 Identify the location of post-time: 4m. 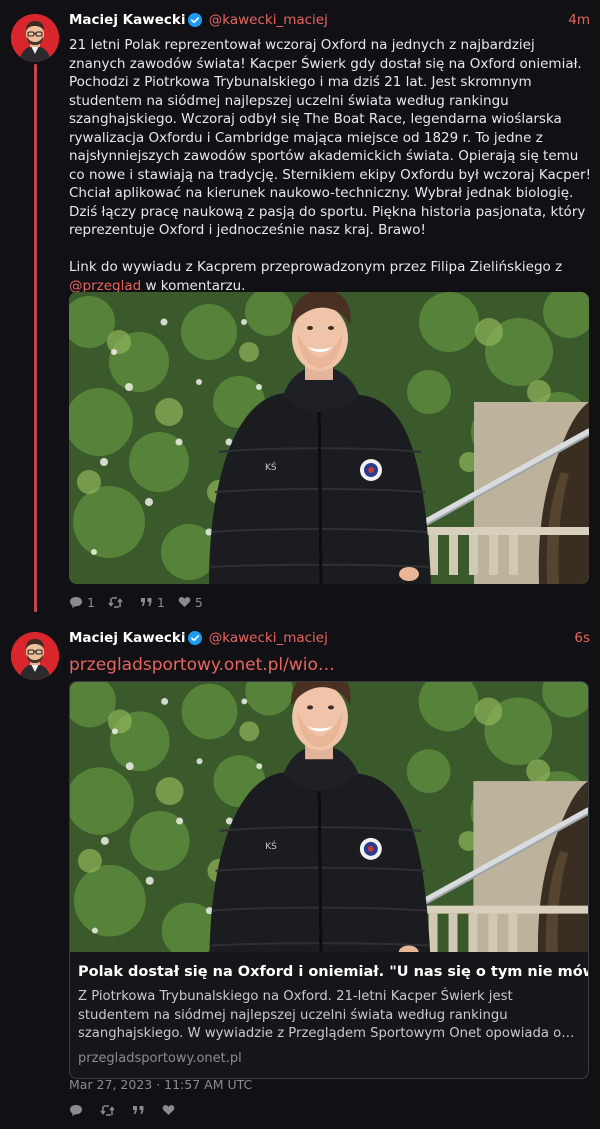
(579, 20).